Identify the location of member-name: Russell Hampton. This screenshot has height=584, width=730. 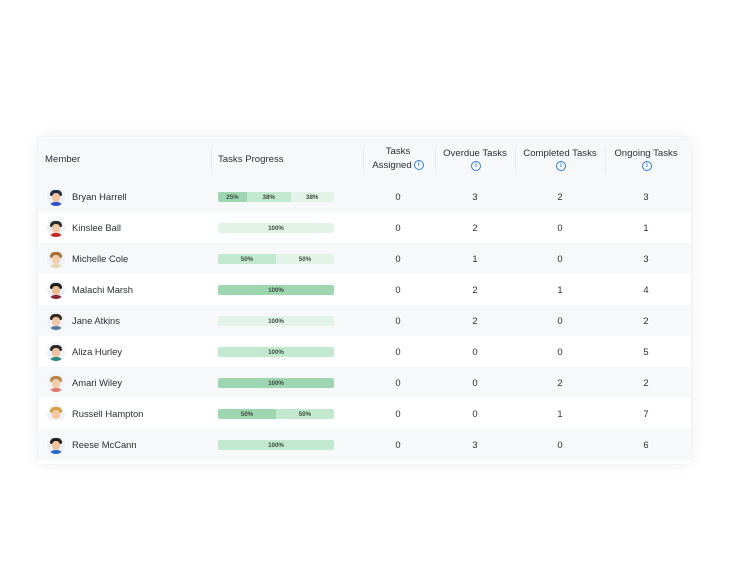
(107, 413).